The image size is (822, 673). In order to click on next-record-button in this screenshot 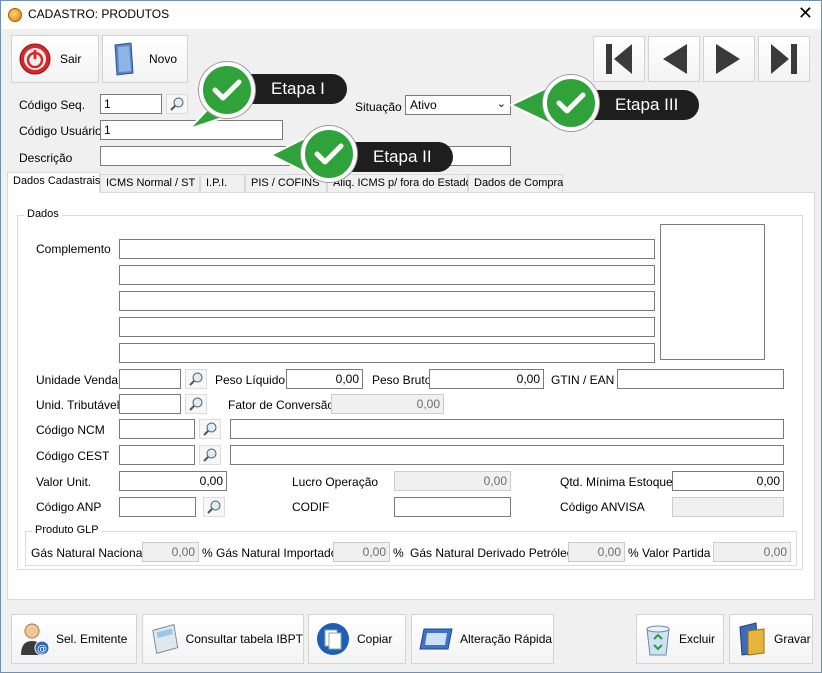, I will do `click(729, 59)`.